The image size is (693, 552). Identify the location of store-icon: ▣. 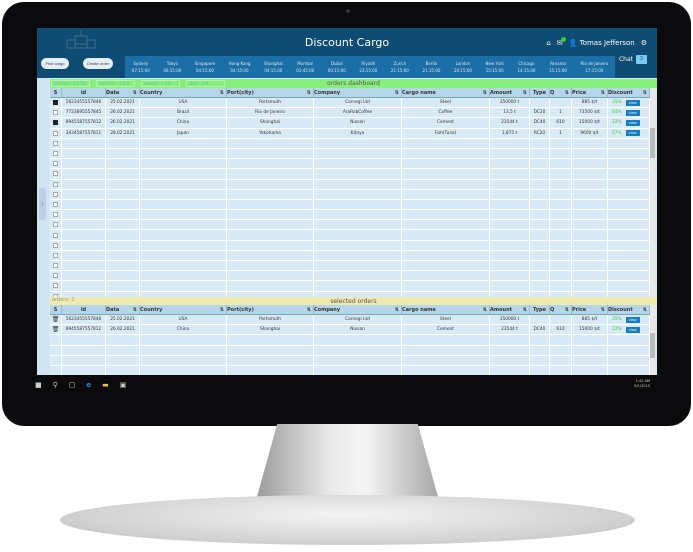
(123, 385).